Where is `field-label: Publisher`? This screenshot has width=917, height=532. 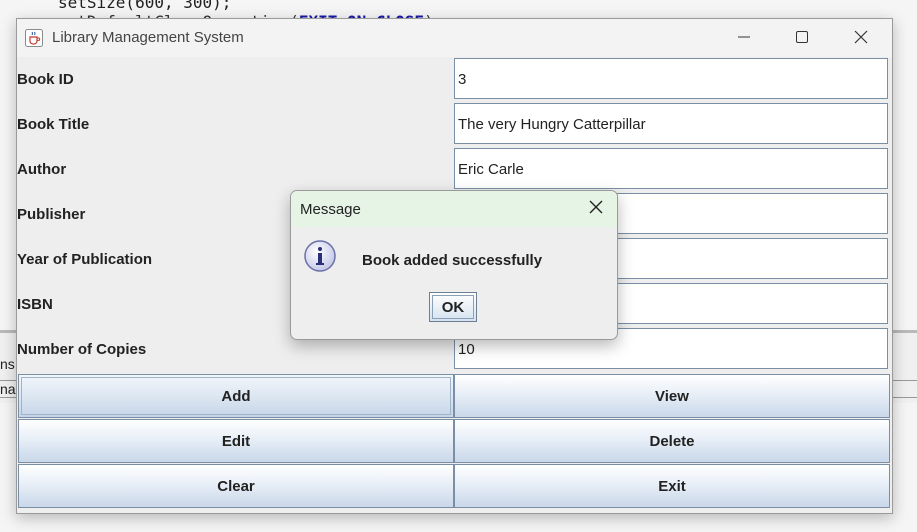 field-label: Publisher is located at coordinates (51, 214).